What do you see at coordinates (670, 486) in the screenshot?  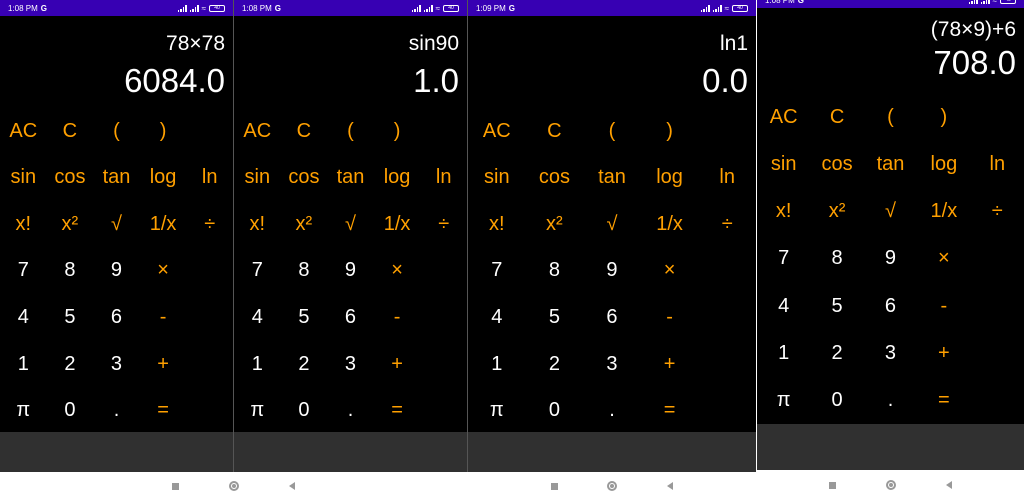 I see `back-button` at bounding box center [670, 486].